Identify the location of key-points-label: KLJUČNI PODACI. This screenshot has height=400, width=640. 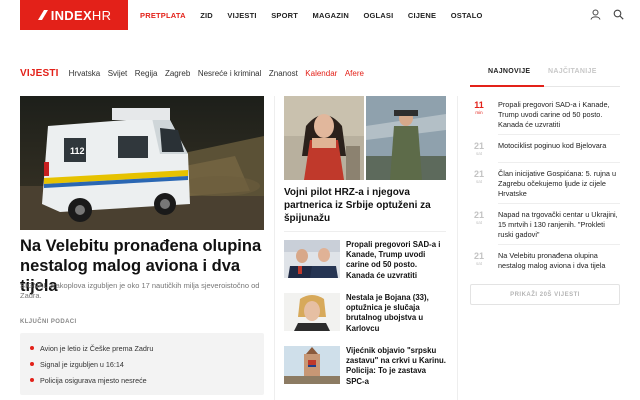
(48, 322).